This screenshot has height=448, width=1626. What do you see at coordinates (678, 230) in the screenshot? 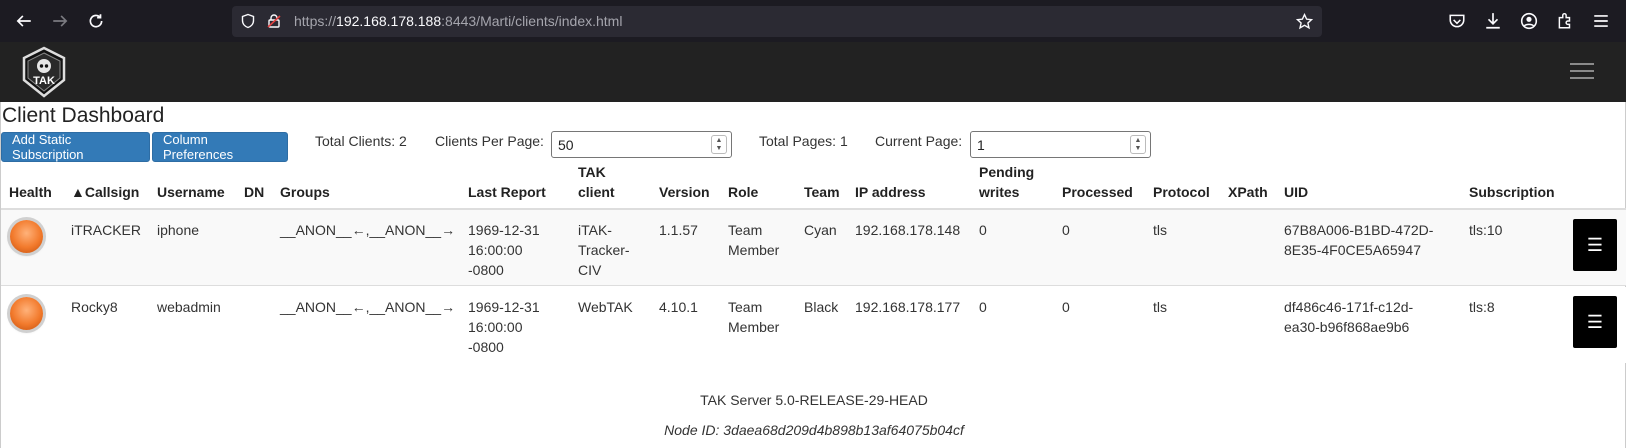
I see `cell-version: 1.1.57` at bounding box center [678, 230].